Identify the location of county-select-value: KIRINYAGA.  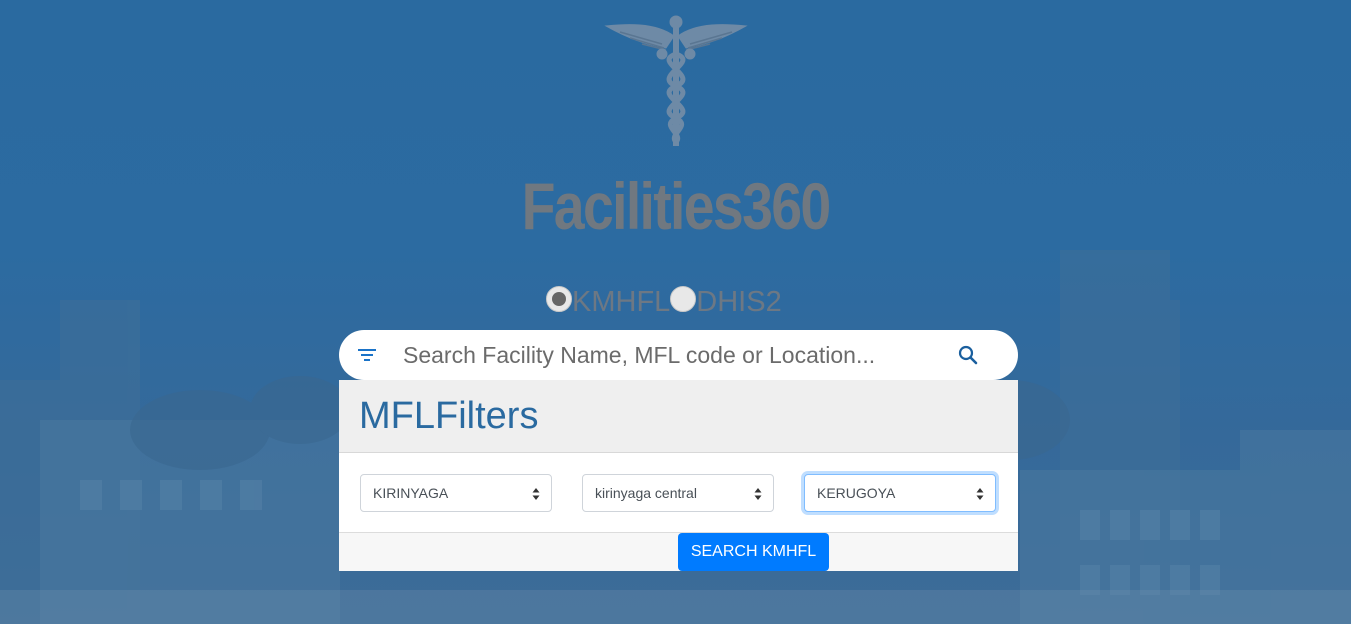
(411, 493).